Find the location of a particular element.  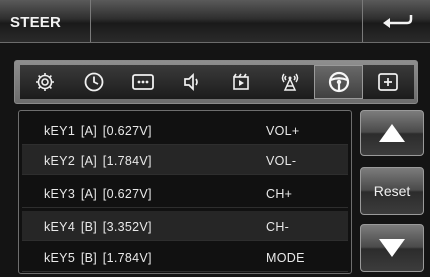

media-icon is located at coordinates (240, 81).